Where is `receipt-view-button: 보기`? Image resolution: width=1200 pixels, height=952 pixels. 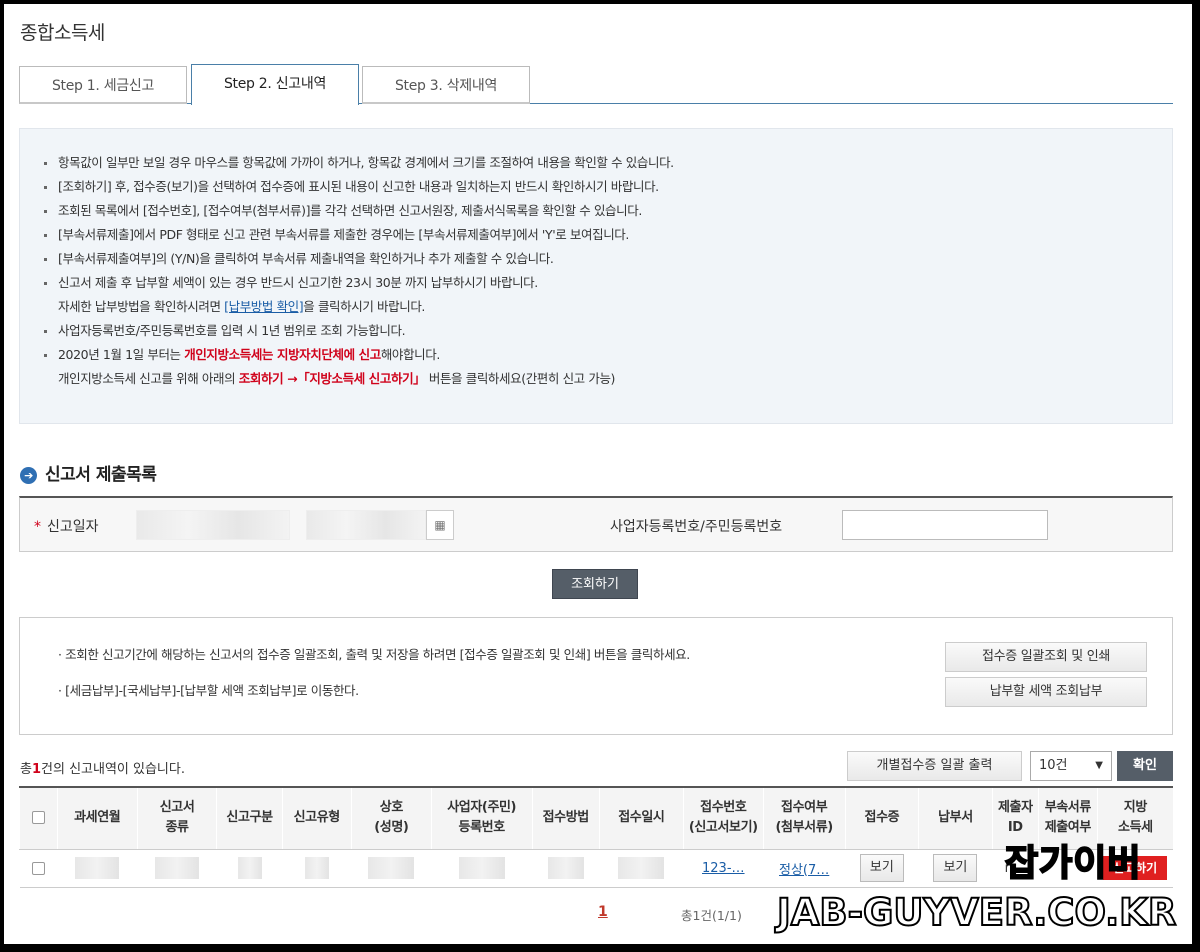
receipt-view-button: 보기 is located at coordinates (881, 868).